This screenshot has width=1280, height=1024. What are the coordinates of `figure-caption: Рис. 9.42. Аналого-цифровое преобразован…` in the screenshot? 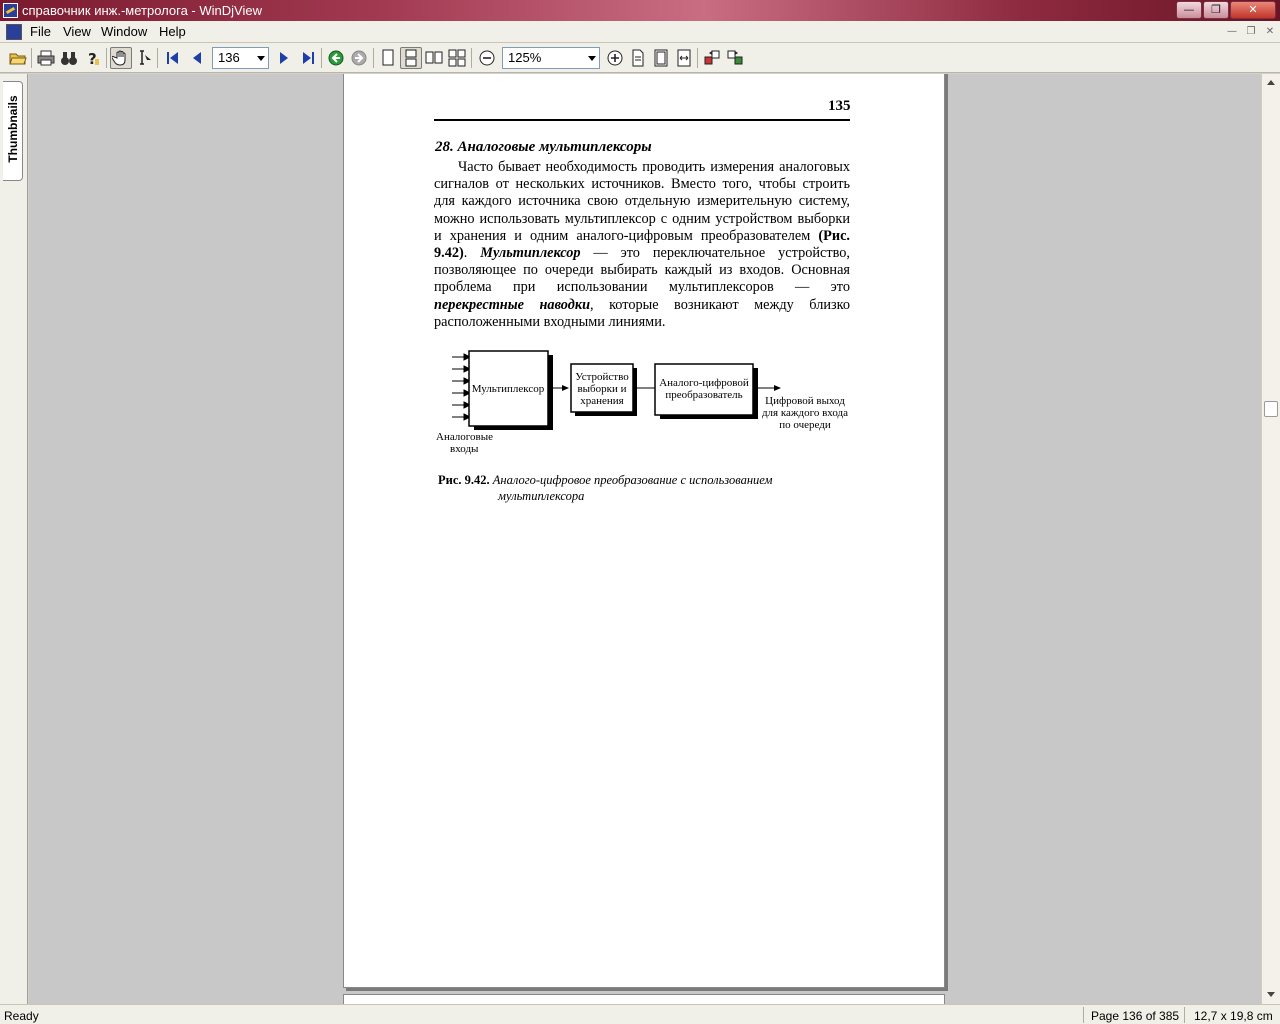 It's located at (638, 488).